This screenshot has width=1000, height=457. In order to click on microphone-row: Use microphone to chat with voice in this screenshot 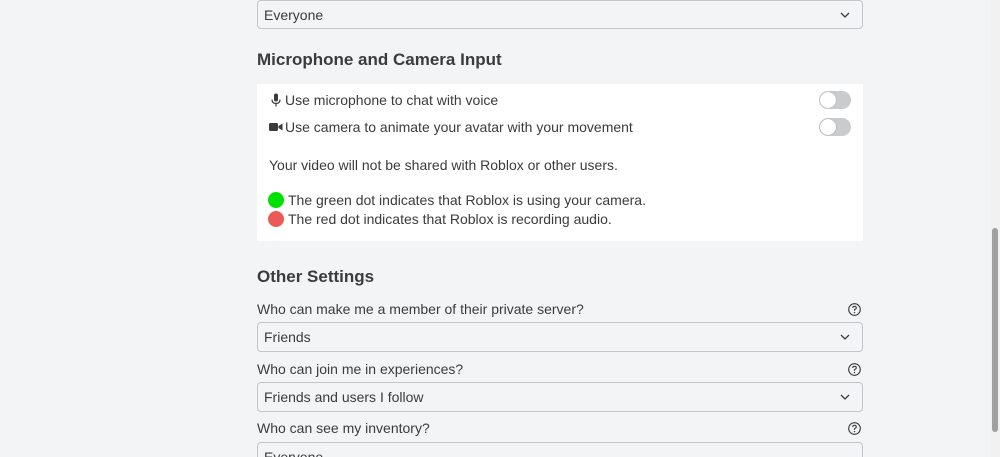, I will do `click(560, 100)`.